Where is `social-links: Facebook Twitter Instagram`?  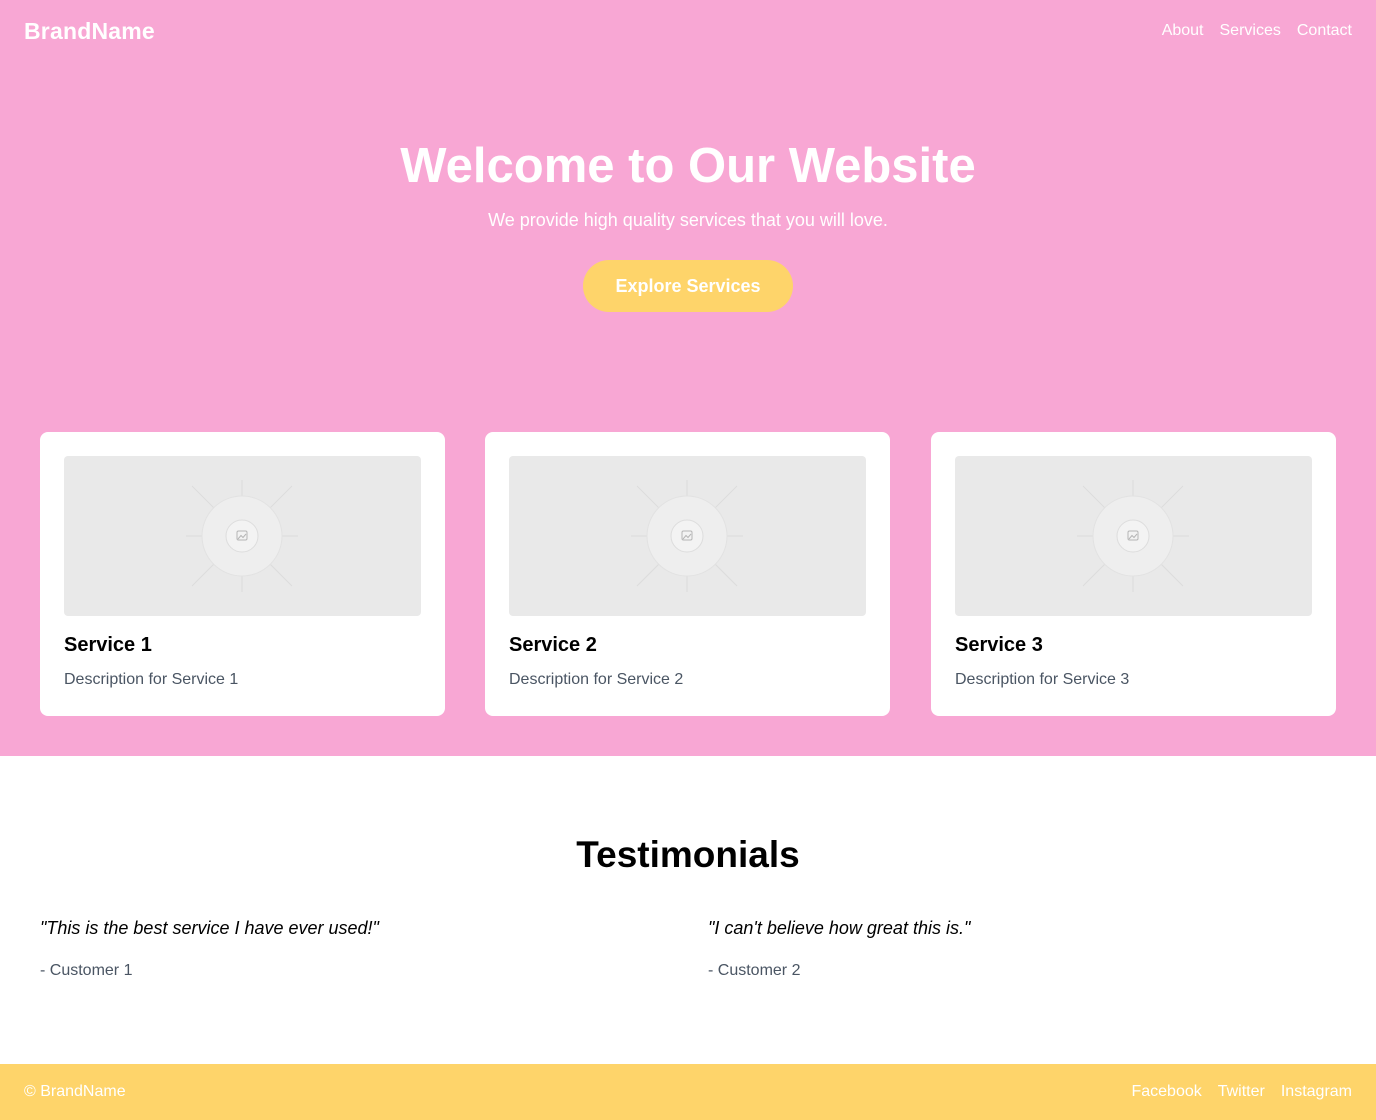
social-links: Facebook Twitter Instagram is located at coordinates (1241, 1092).